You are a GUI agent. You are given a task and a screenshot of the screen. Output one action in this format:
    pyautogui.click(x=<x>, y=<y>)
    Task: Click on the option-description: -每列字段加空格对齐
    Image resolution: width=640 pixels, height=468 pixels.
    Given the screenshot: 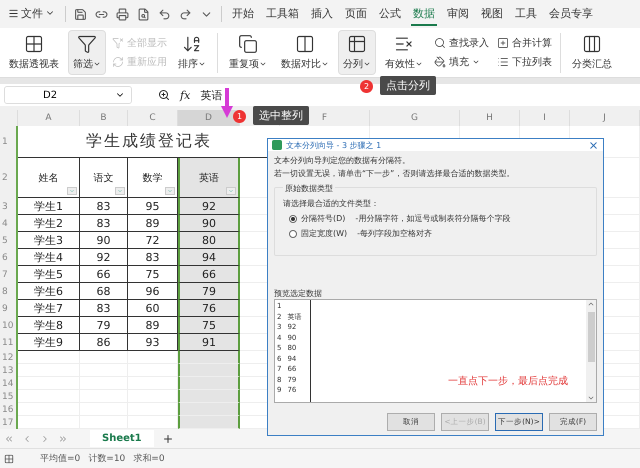 What is the action you would take?
    pyautogui.click(x=394, y=233)
    